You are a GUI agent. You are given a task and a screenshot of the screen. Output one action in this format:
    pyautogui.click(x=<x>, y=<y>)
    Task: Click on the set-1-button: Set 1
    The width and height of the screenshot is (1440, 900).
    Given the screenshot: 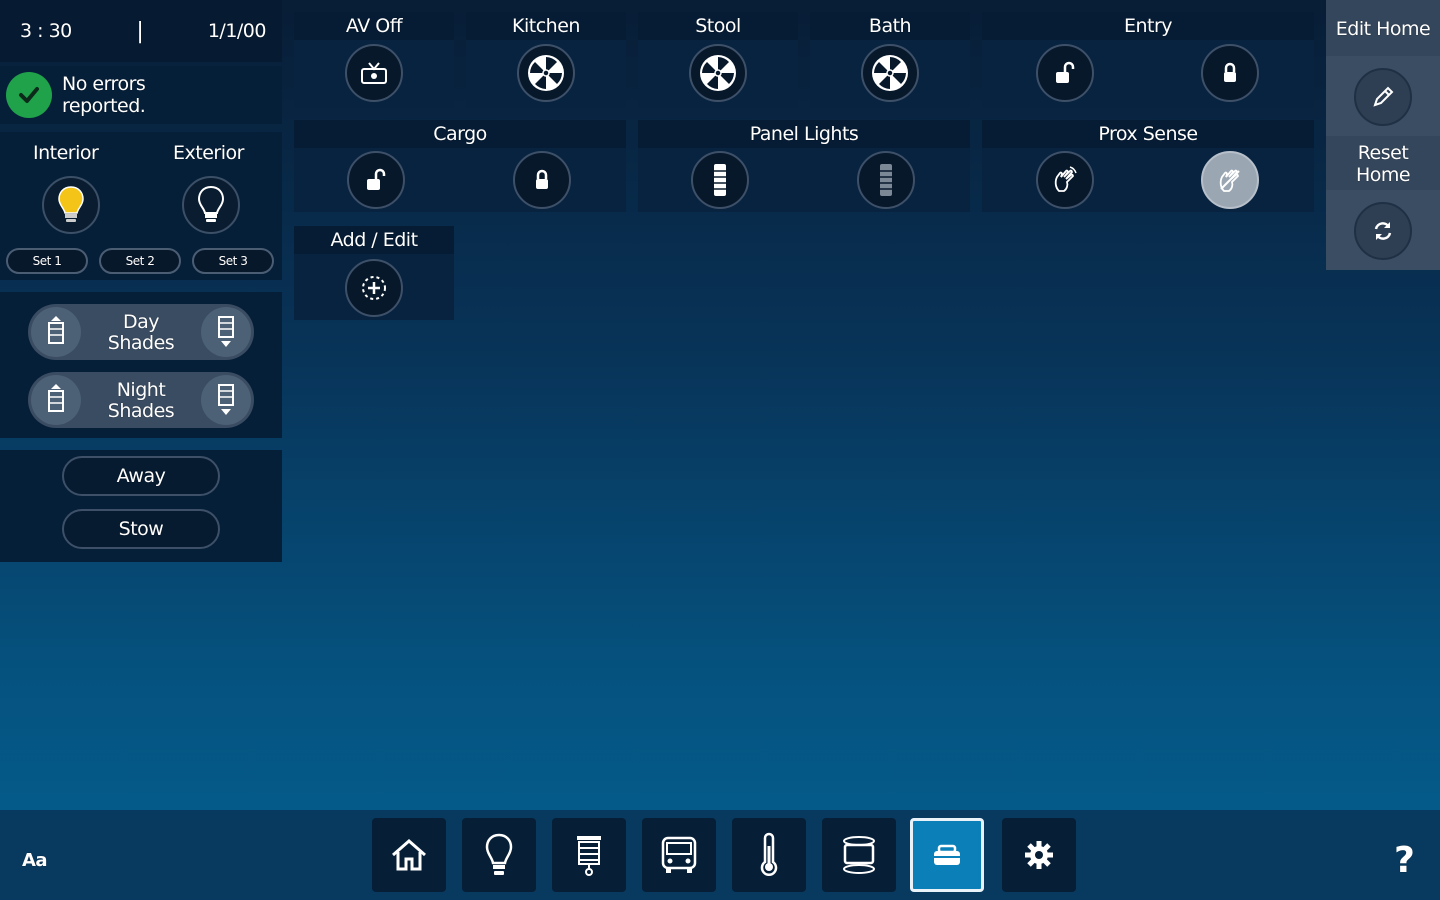 What is the action you would take?
    pyautogui.click(x=47, y=261)
    